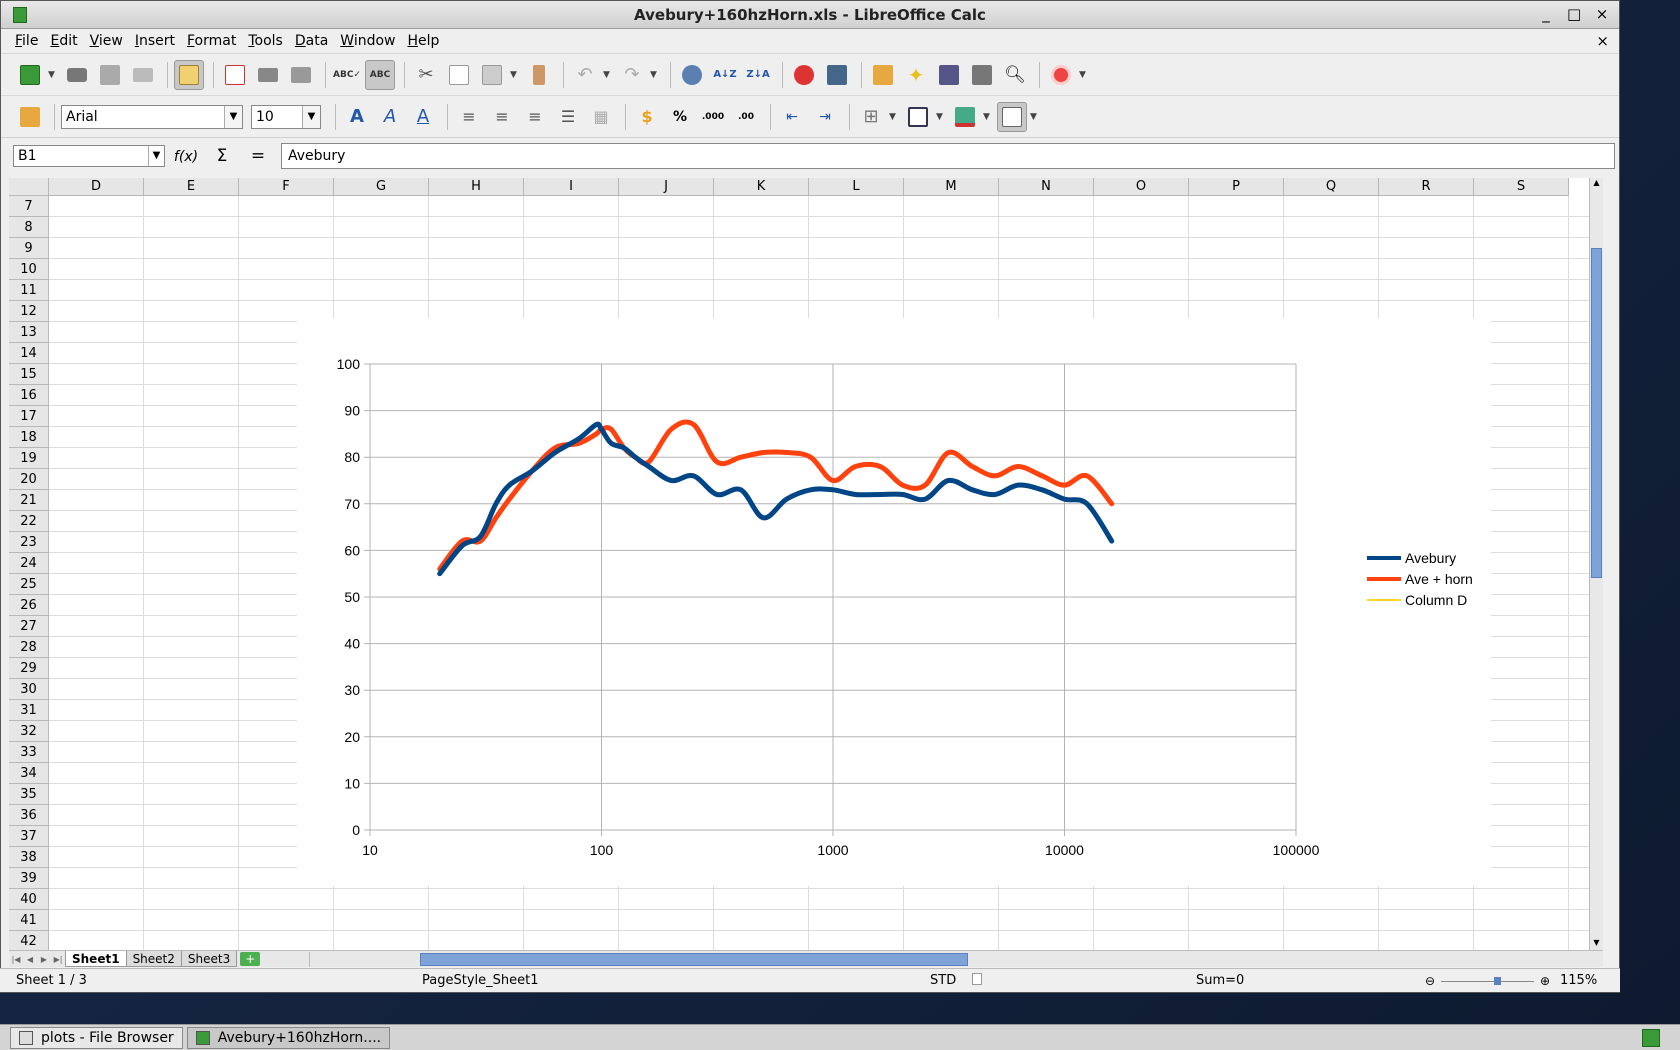 Image resolution: width=1680 pixels, height=1050 pixels. I want to click on data-sources-icon, so click(982, 75).